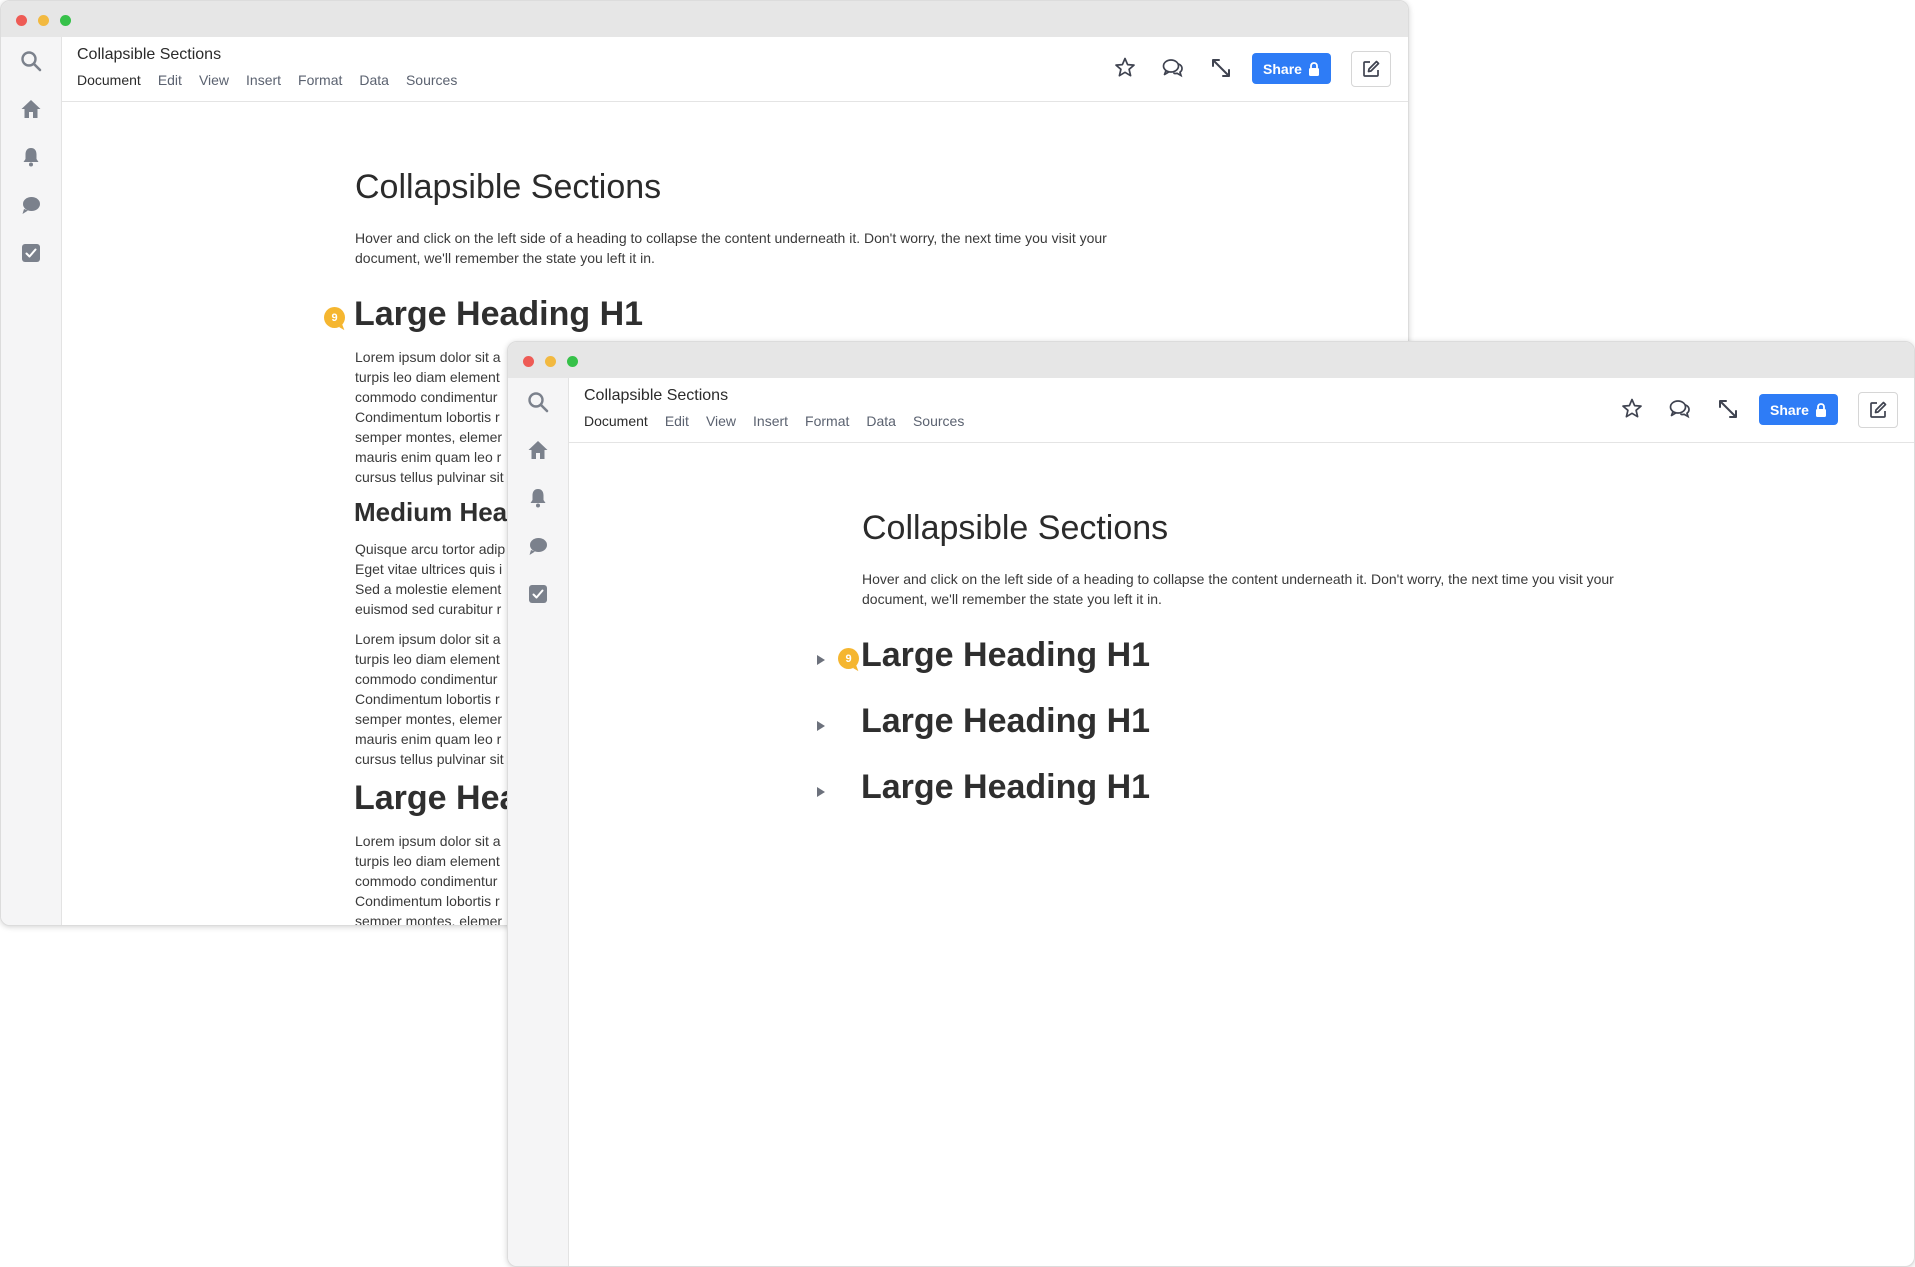 The width and height of the screenshot is (1915, 1267). Describe the element at coordinates (428, 589) in the screenshot. I see `paragraph-line: Sed a molestie element` at that location.